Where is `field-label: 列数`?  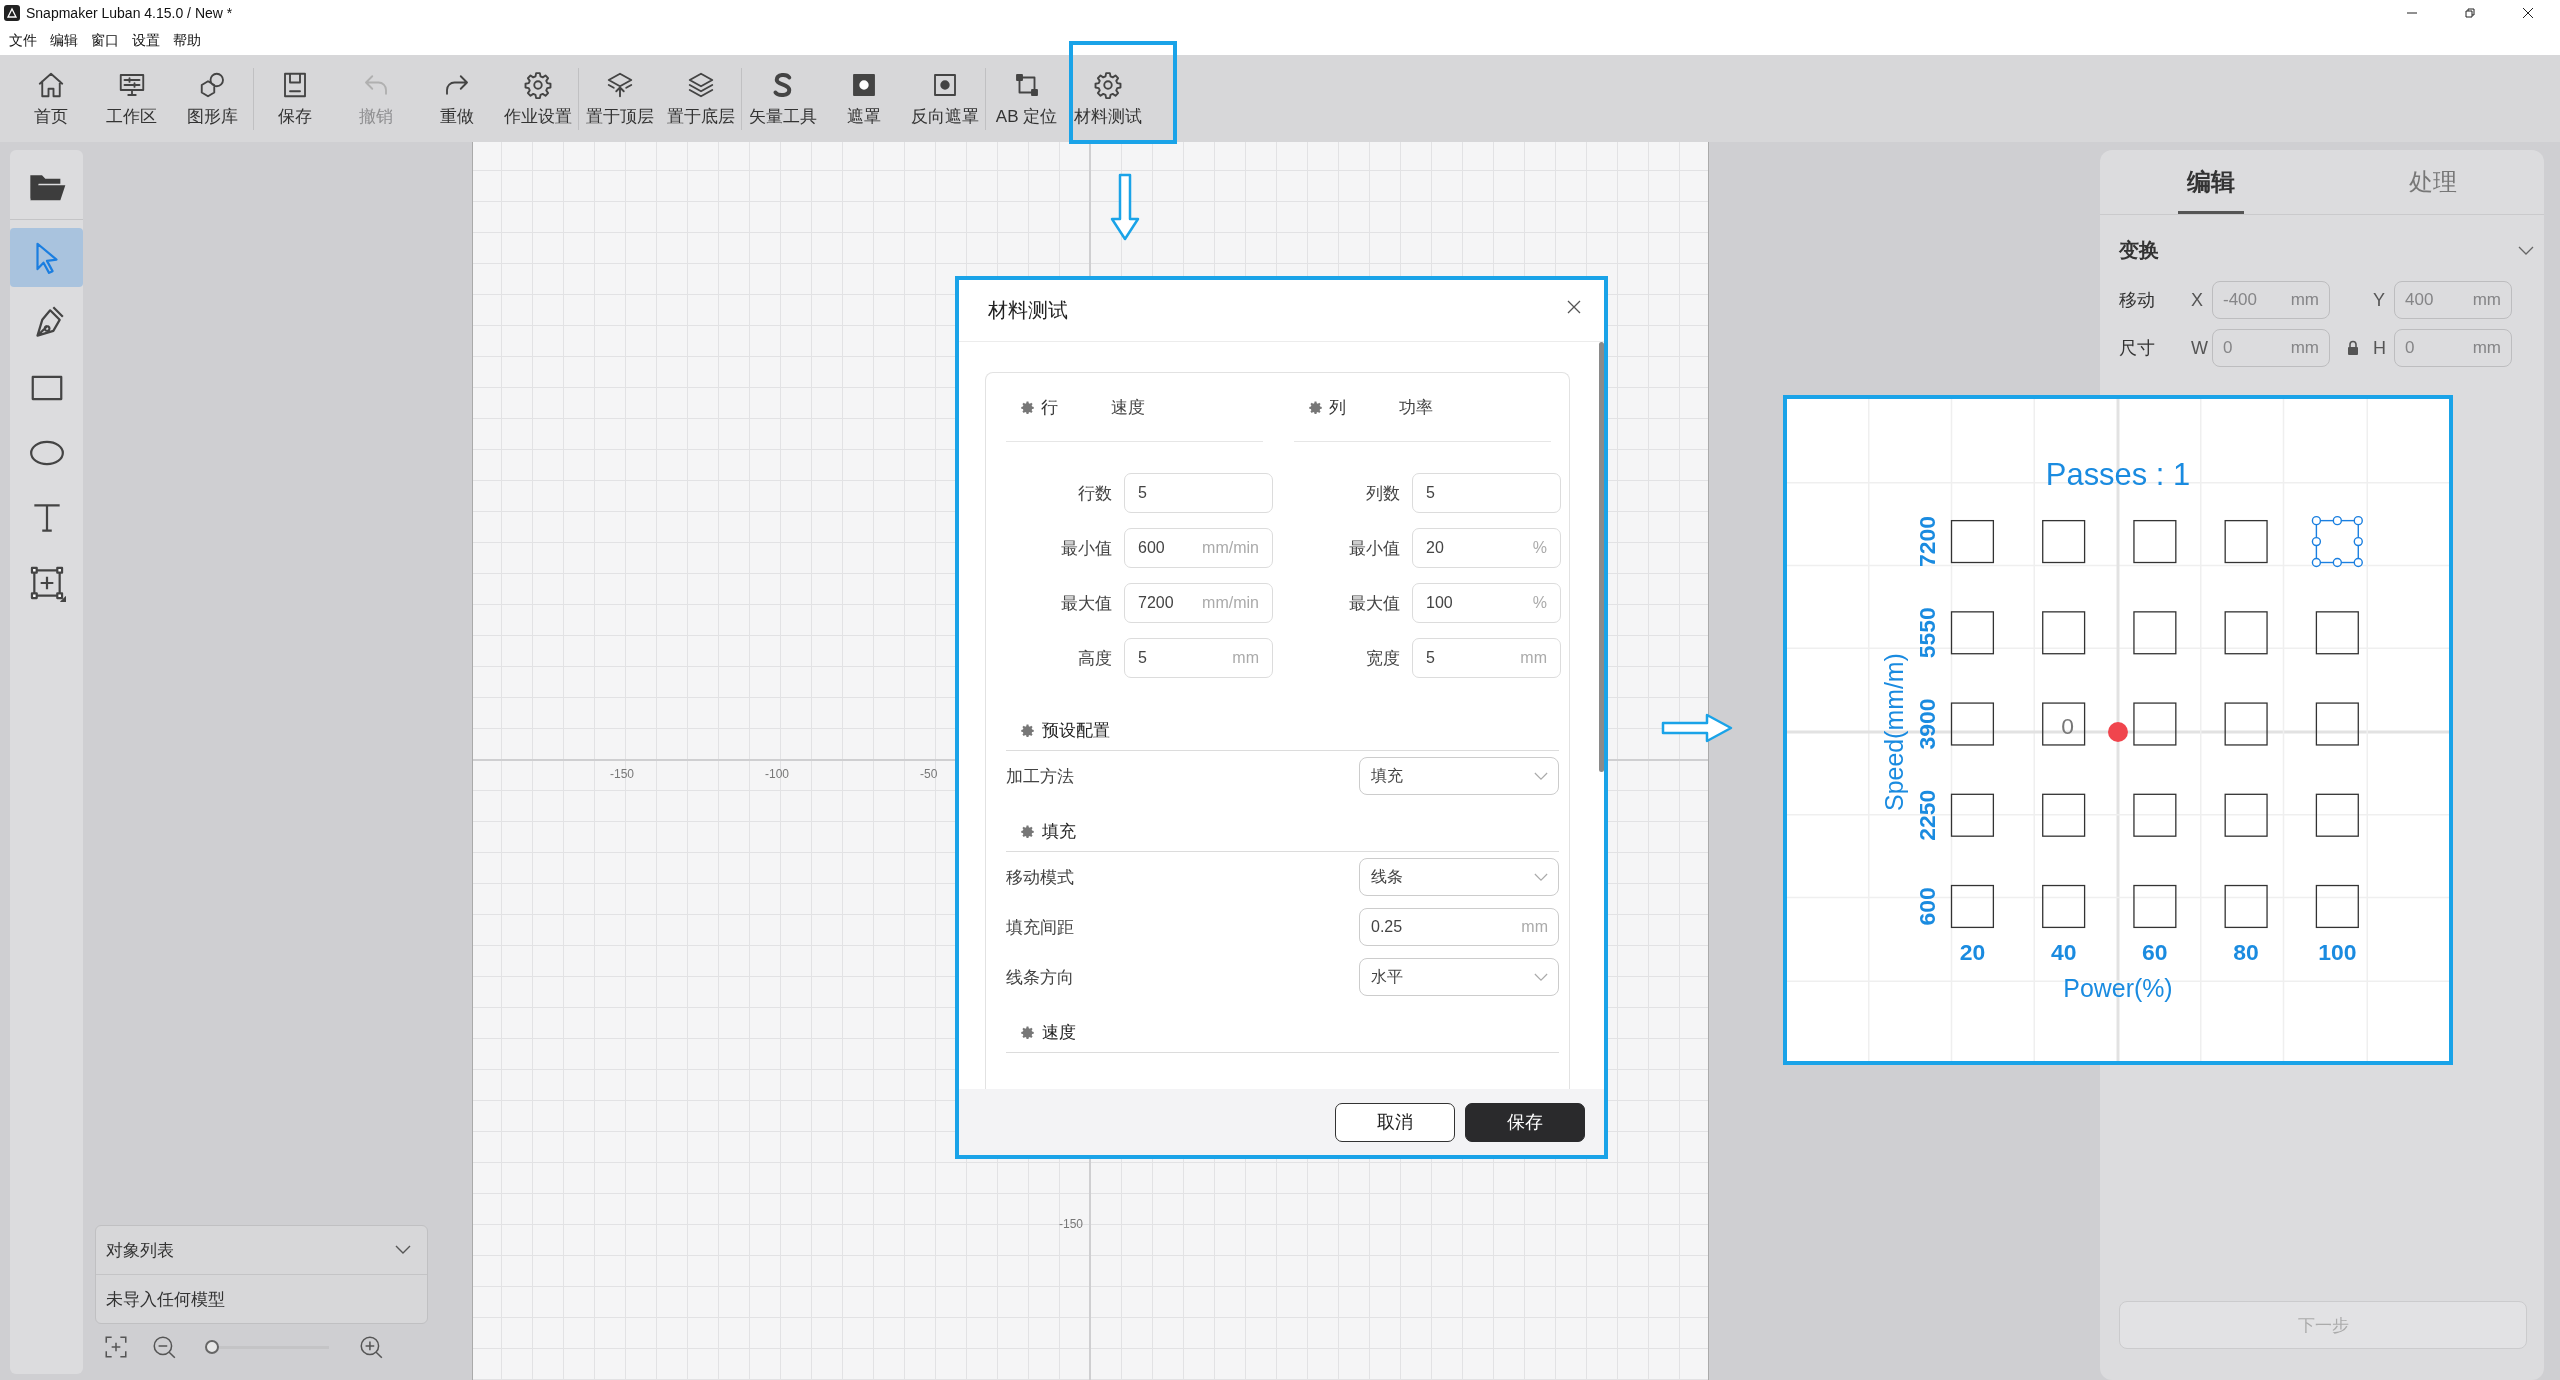
field-label: 列数 is located at coordinates (1382, 493).